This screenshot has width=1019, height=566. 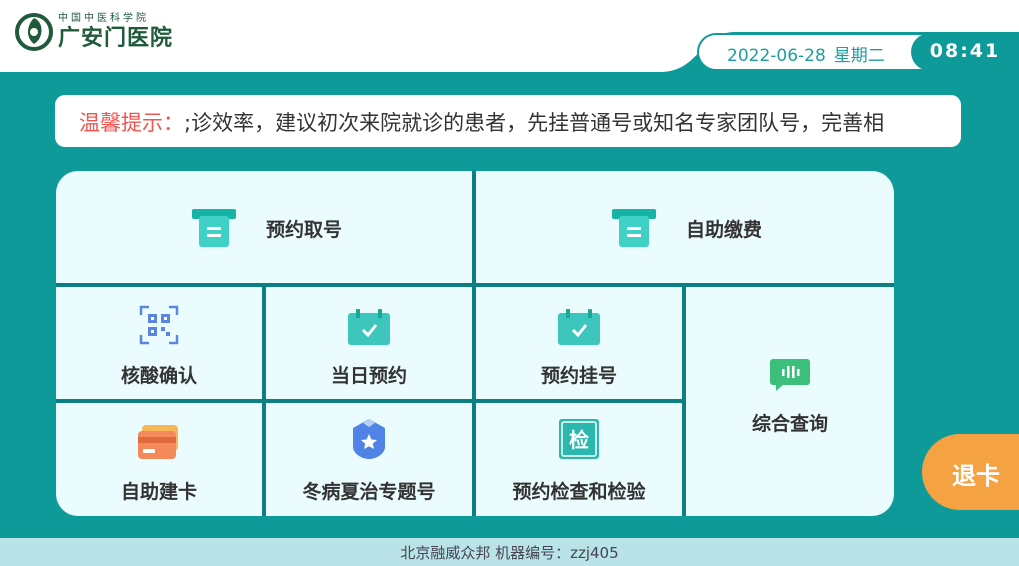 I want to click on qr-code-icon, so click(x=159, y=325).